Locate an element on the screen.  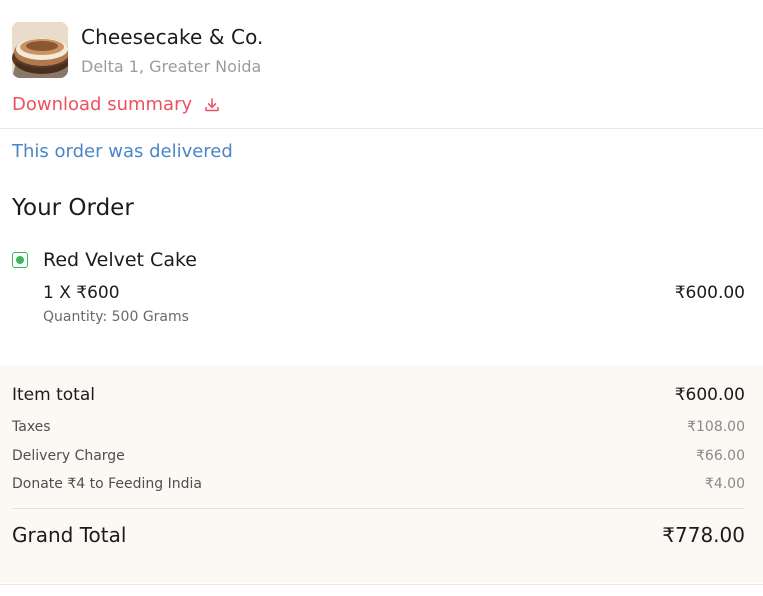
download-summary-button: Download summary is located at coordinates (116, 104).